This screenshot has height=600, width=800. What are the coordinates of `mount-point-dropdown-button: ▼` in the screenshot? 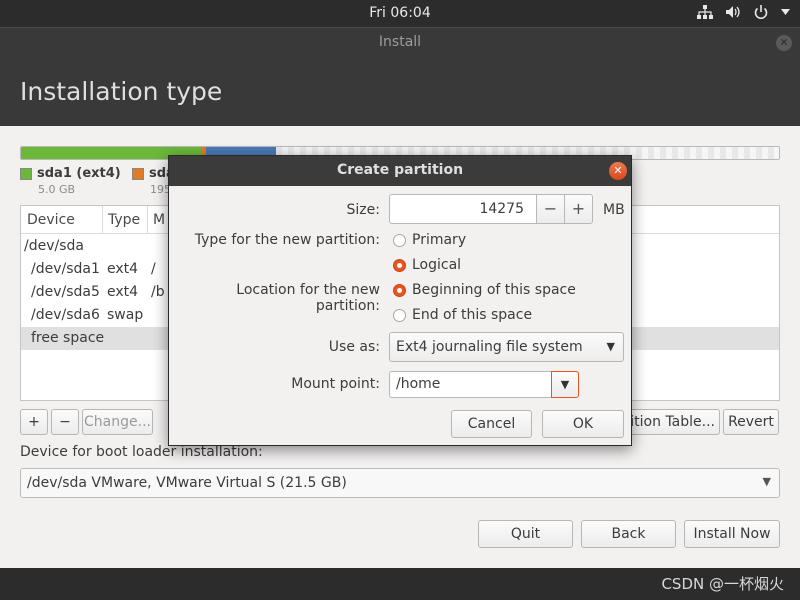 It's located at (565, 384).